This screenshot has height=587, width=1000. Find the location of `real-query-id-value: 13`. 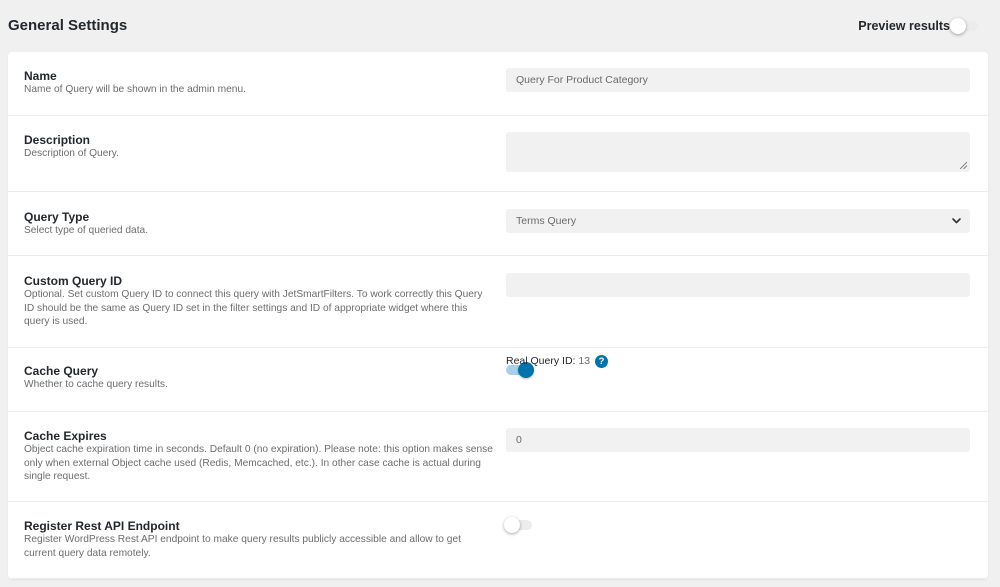

real-query-id-value: 13 is located at coordinates (584, 361).